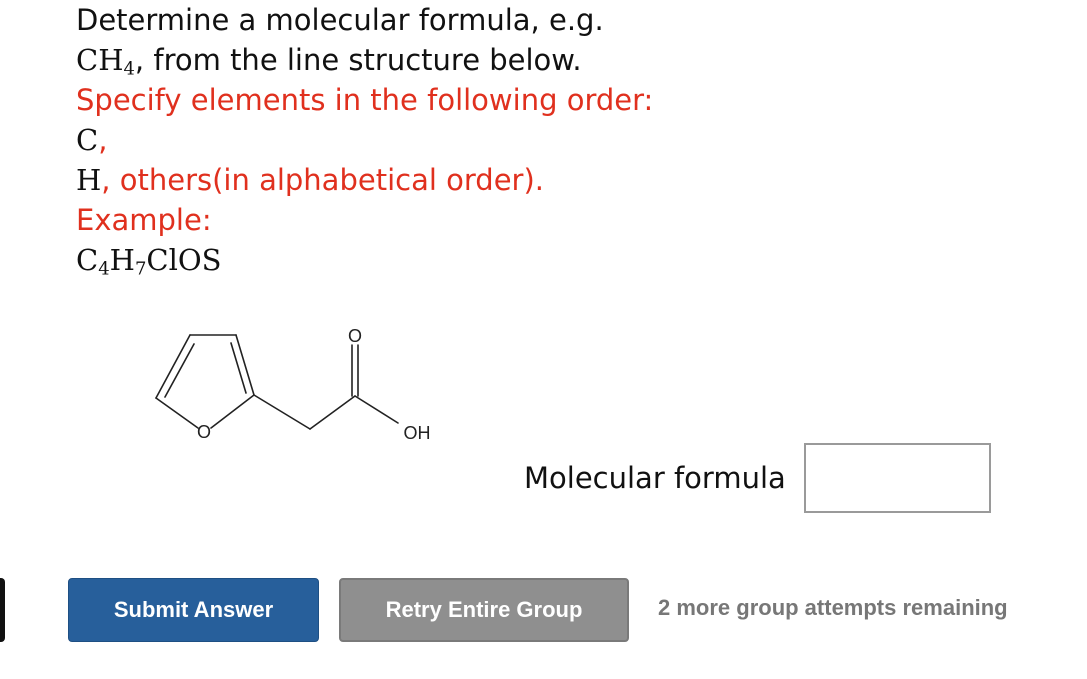 This screenshot has height=679, width=1087. What do you see at coordinates (204, 432) in the screenshot?
I see `ring-oxygen-label: O` at bounding box center [204, 432].